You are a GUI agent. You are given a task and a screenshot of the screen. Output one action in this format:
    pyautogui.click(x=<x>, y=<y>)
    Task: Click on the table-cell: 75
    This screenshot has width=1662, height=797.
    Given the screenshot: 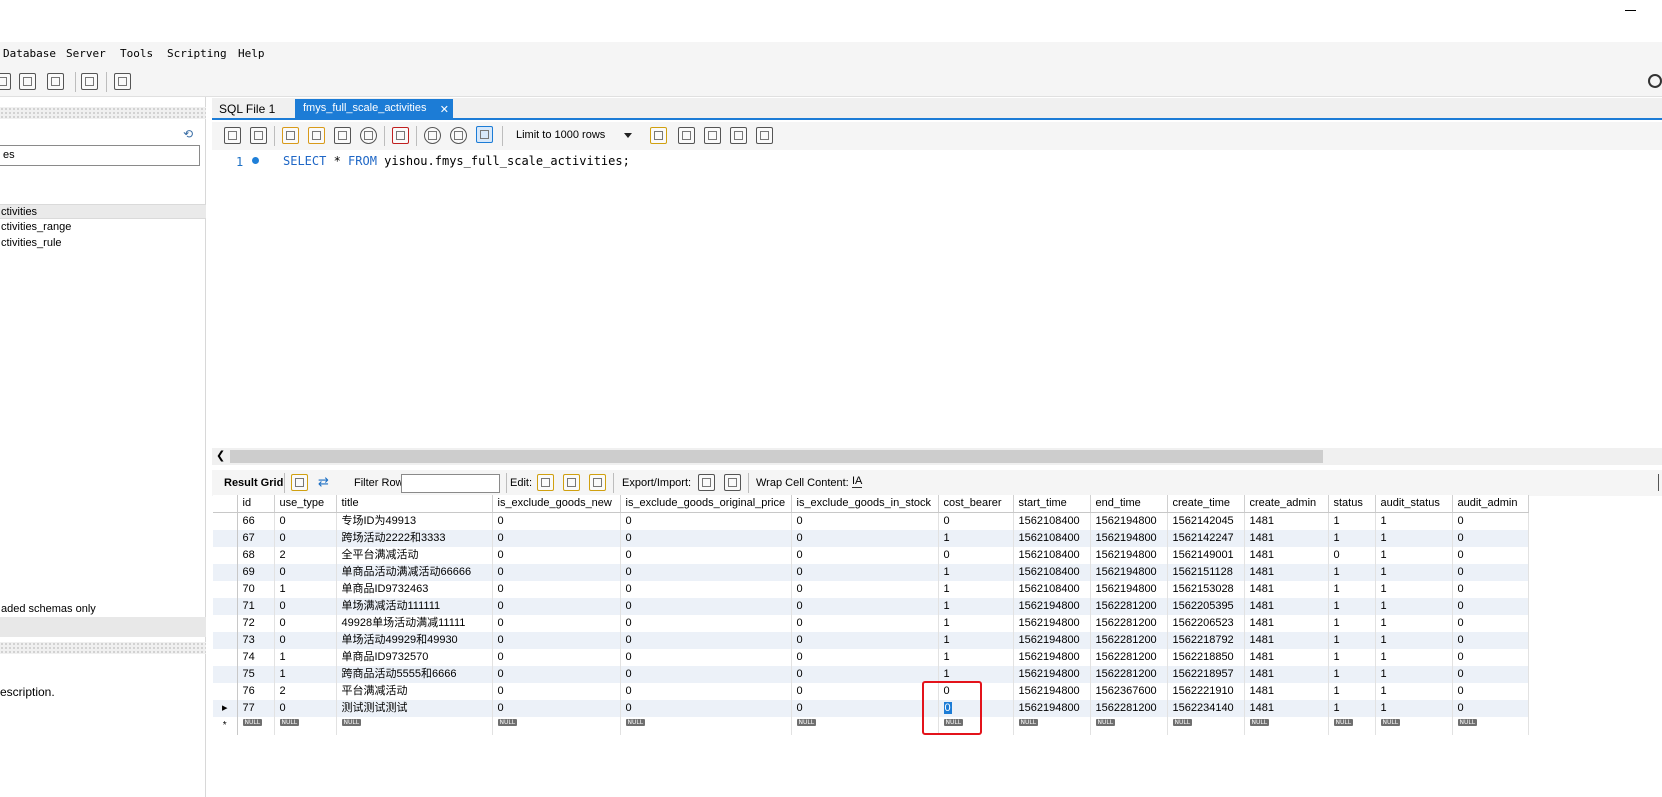 What is the action you would take?
    pyautogui.click(x=256, y=674)
    